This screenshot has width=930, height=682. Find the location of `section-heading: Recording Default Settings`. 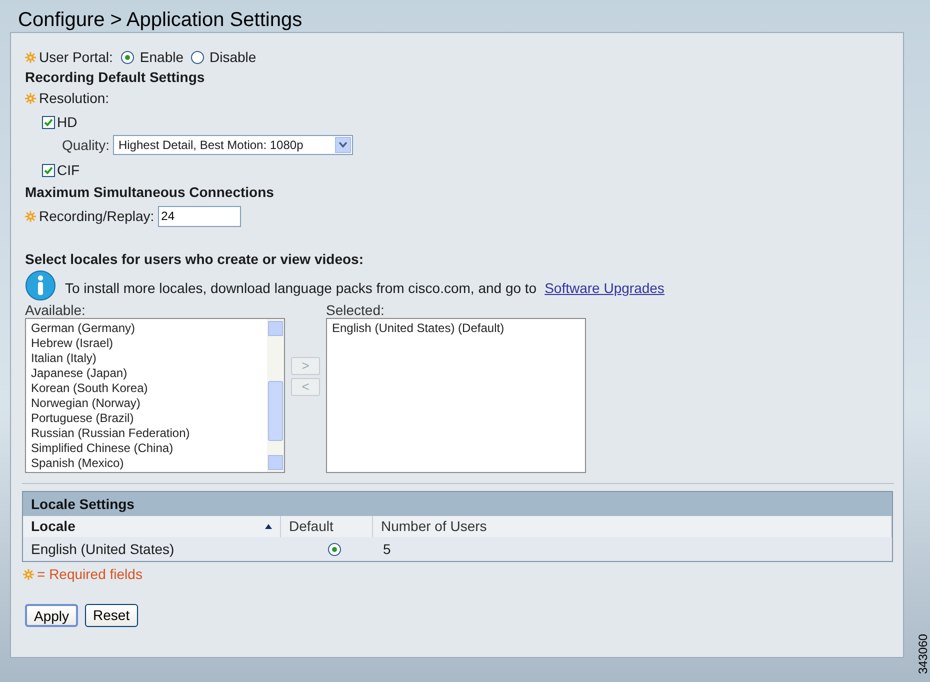

section-heading: Recording Default Settings is located at coordinates (115, 77).